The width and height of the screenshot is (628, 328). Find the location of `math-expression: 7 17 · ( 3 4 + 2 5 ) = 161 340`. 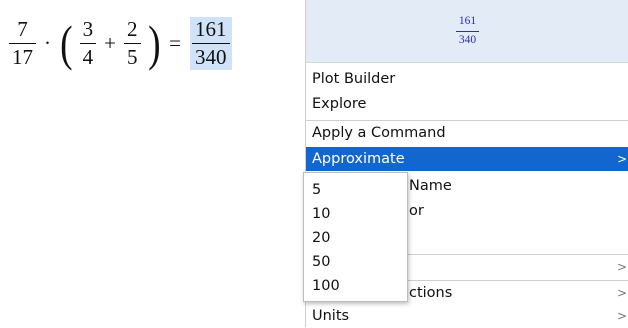

math-expression: 7 17 · ( 3 4 + 2 5 ) = 161 340 is located at coordinates (120, 43).